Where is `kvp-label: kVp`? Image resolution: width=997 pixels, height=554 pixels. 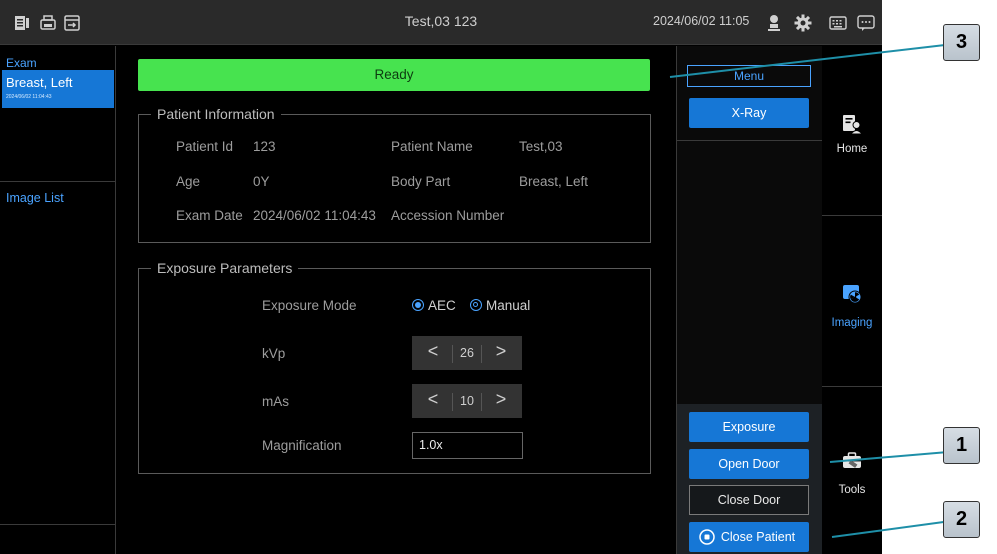 kvp-label: kVp is located at coordinates (274, 353).